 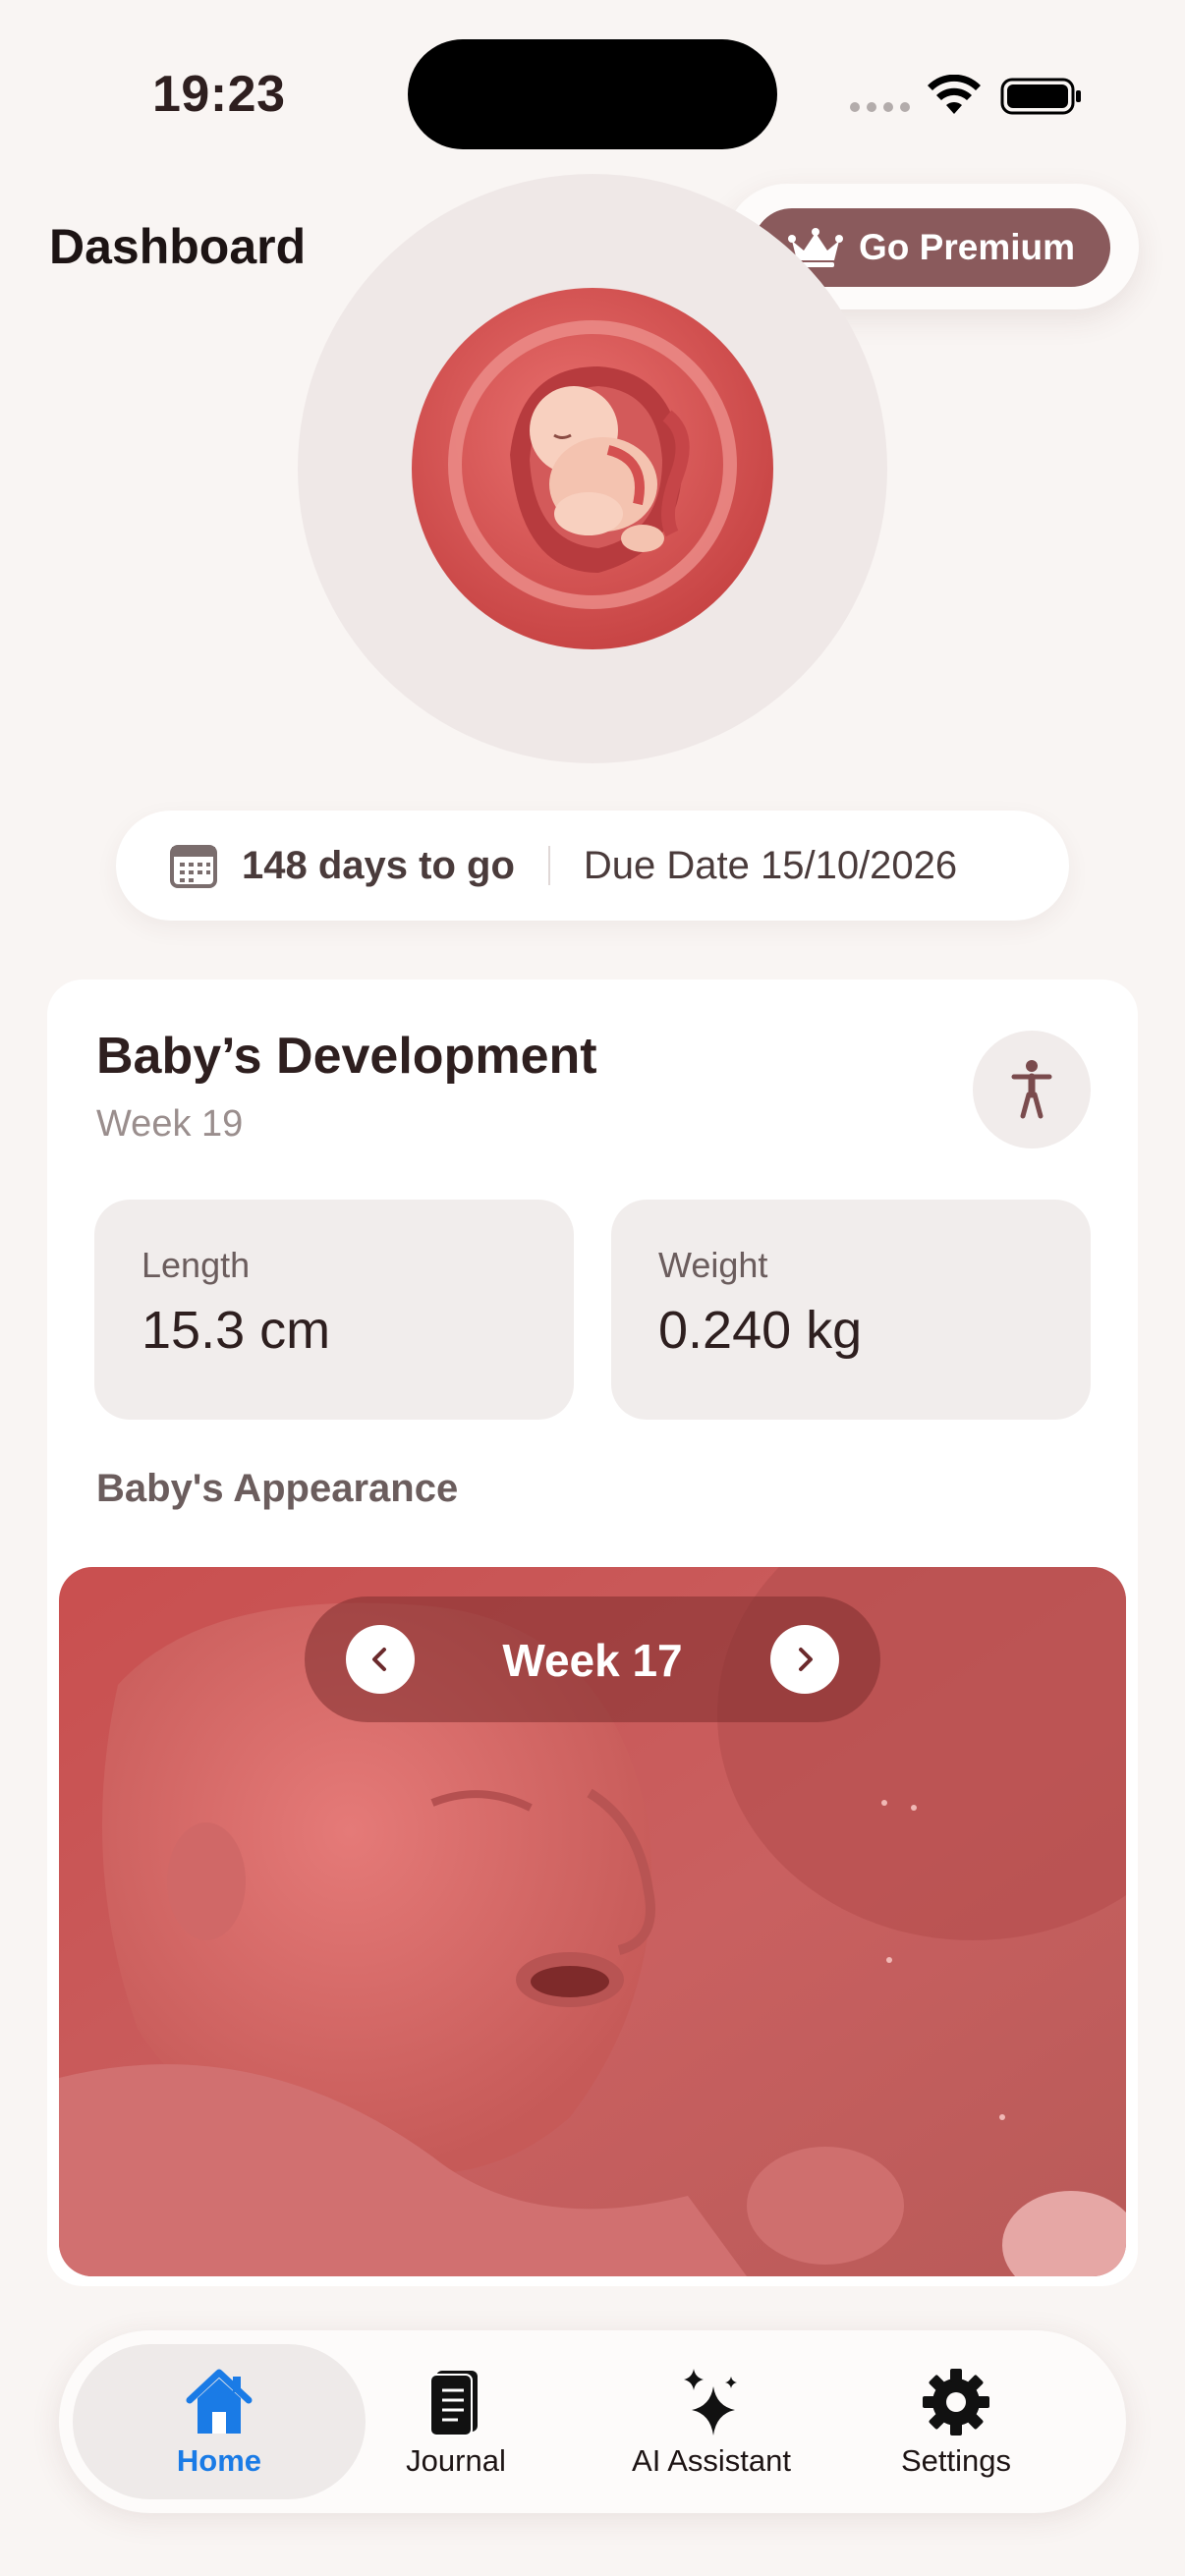 I want to click on bottom-tab-bar: Home Journal AI Assistant Settings, so click(x=592, y=2421).